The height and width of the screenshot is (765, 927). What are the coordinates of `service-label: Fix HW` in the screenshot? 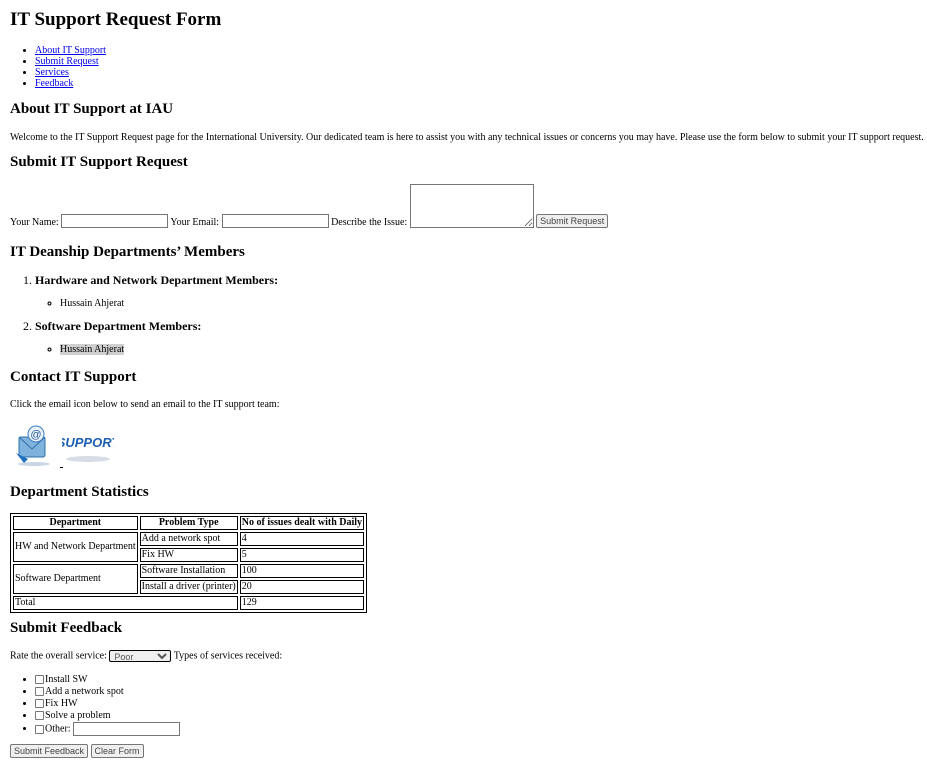 It's located at (61, 703).